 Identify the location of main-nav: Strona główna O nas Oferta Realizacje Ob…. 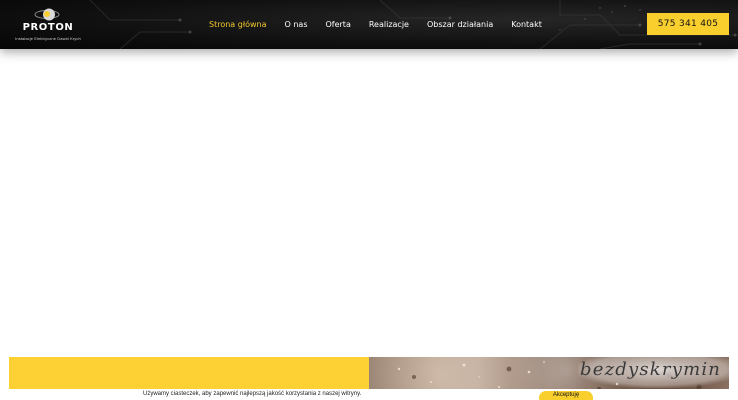
(375, 24).